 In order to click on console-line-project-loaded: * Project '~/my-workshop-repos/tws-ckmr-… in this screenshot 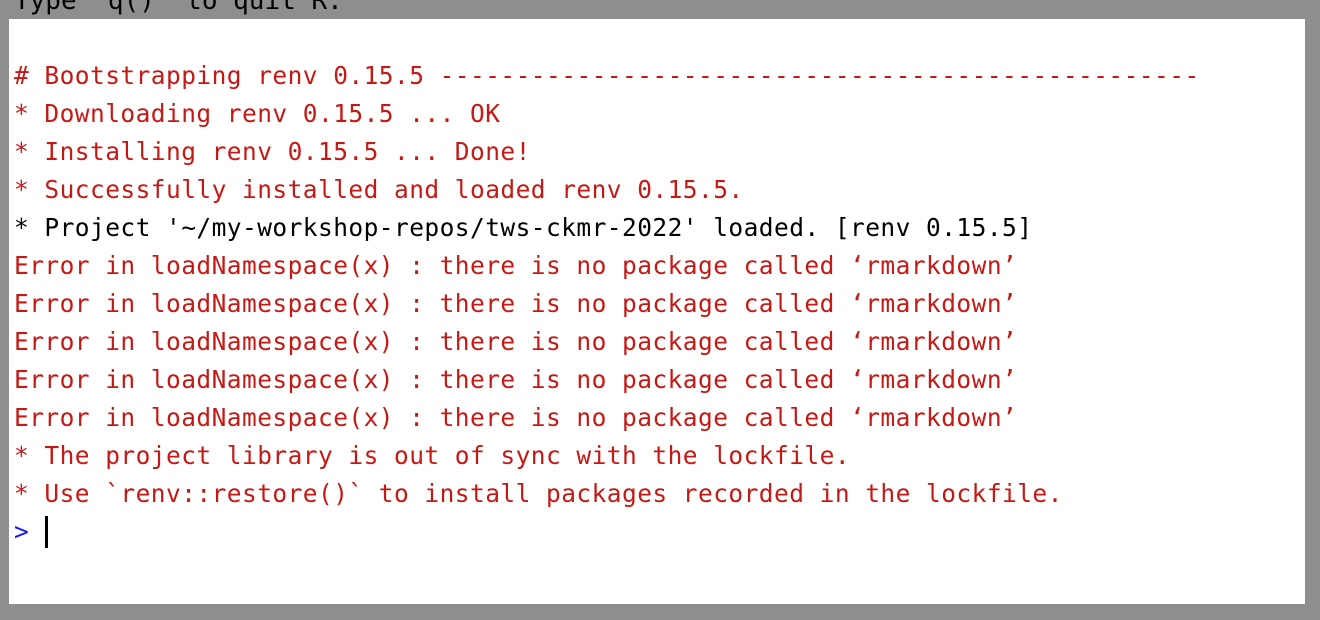, I will do `click(523, 227)`.